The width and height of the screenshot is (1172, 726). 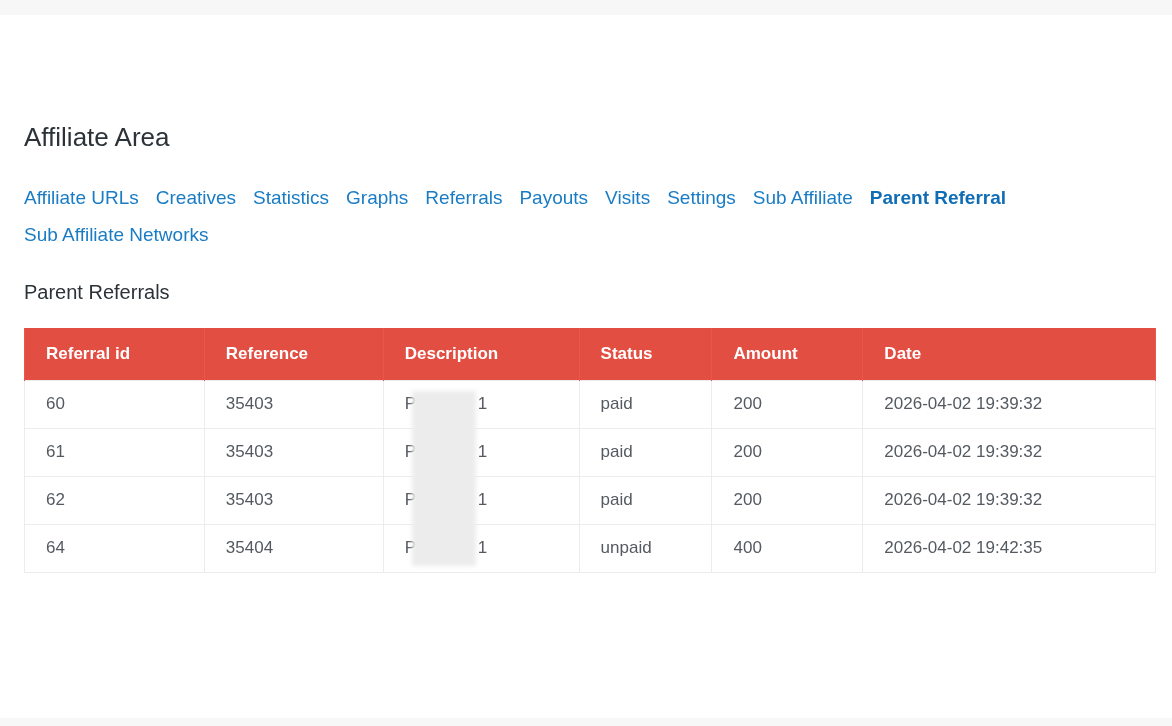 I want to click on column-header: Reference, so click(x=294, y=354).